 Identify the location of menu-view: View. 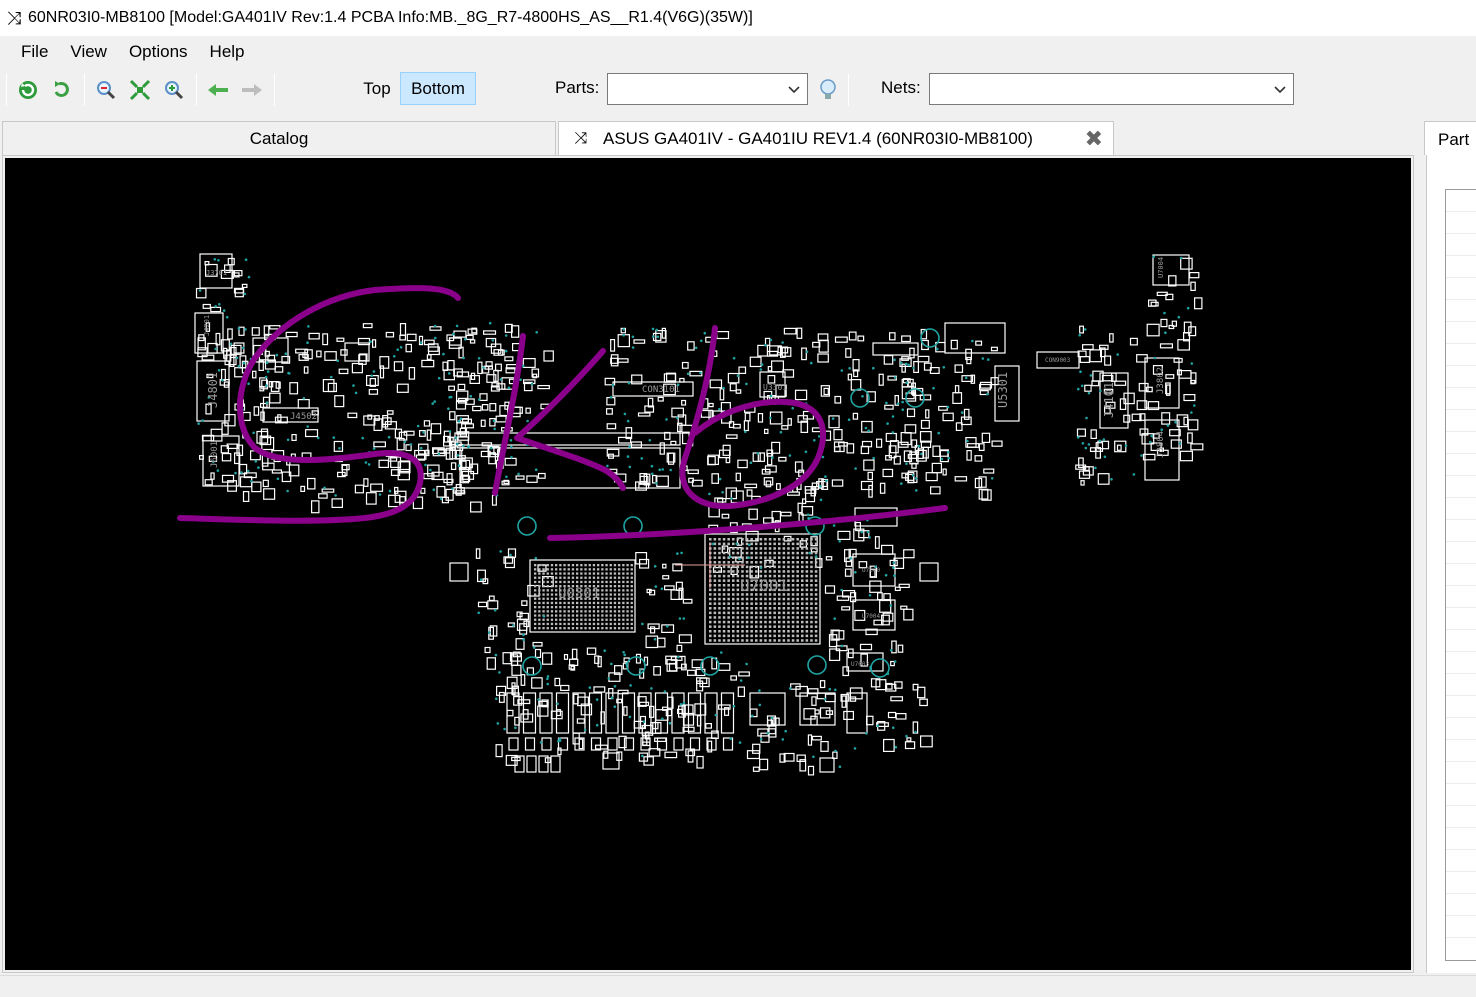
(88, 52).